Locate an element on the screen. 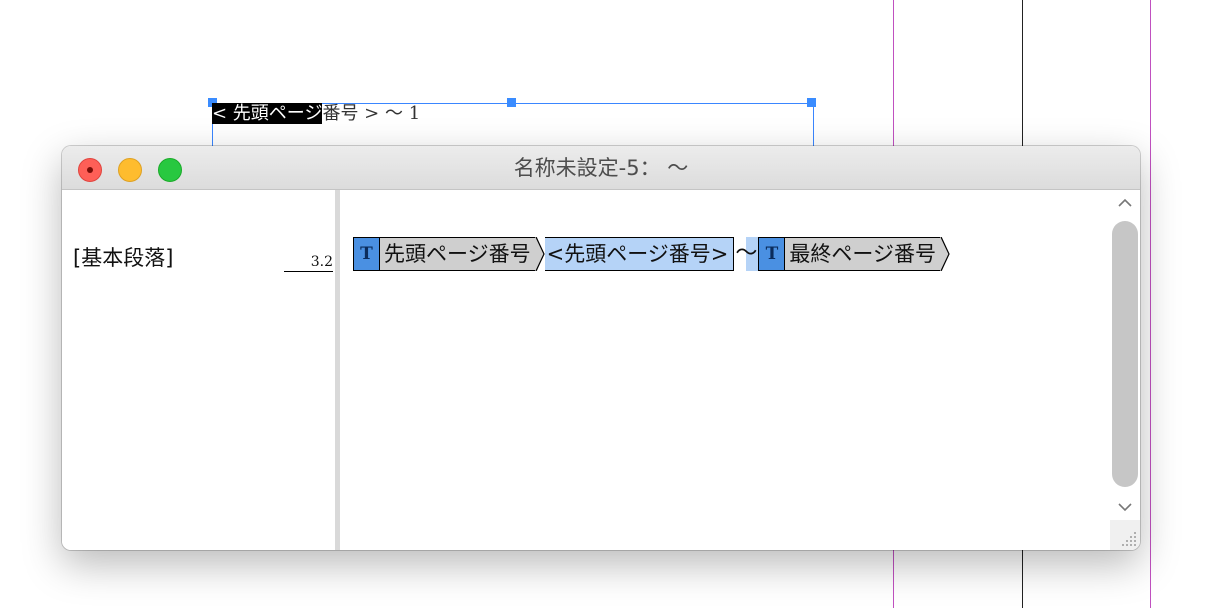 This screenshot has width=1208, height=608. style-column: [基本段落] 3.2 is located at coordinates (198, 370).